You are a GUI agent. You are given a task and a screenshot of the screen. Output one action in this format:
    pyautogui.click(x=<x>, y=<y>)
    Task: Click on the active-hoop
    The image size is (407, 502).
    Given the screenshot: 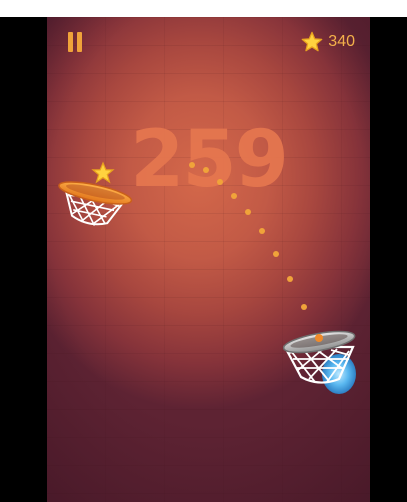 What is the action you would take?
    pyautogui.click(x=92, y=205)
    